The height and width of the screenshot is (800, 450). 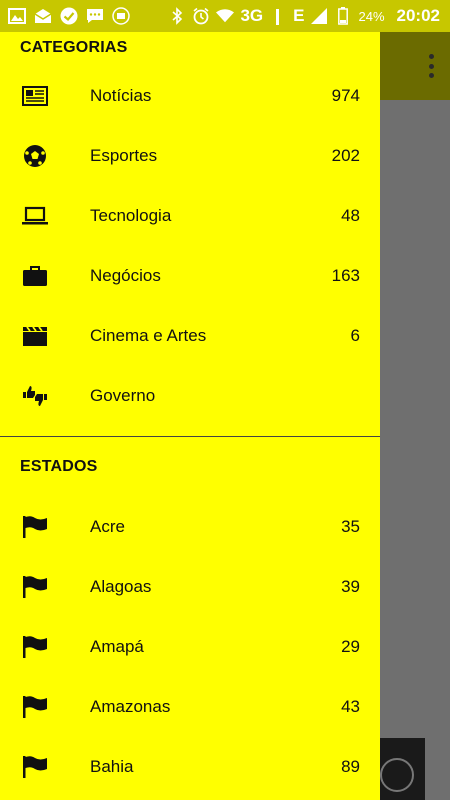 What do you see at coordinates (130, 706) in the screenshot?
I see `state-label: Amazonas` at bounding box center [130, 706].